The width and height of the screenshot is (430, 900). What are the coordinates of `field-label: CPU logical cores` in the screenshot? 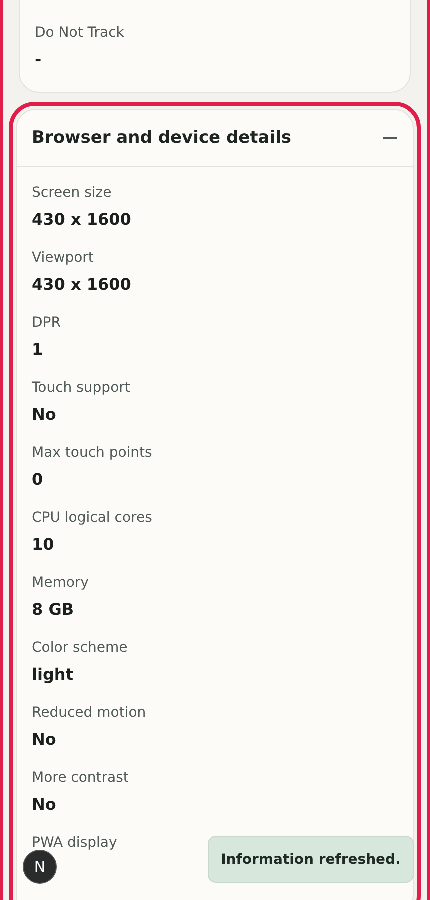 It's located at (92, 518).